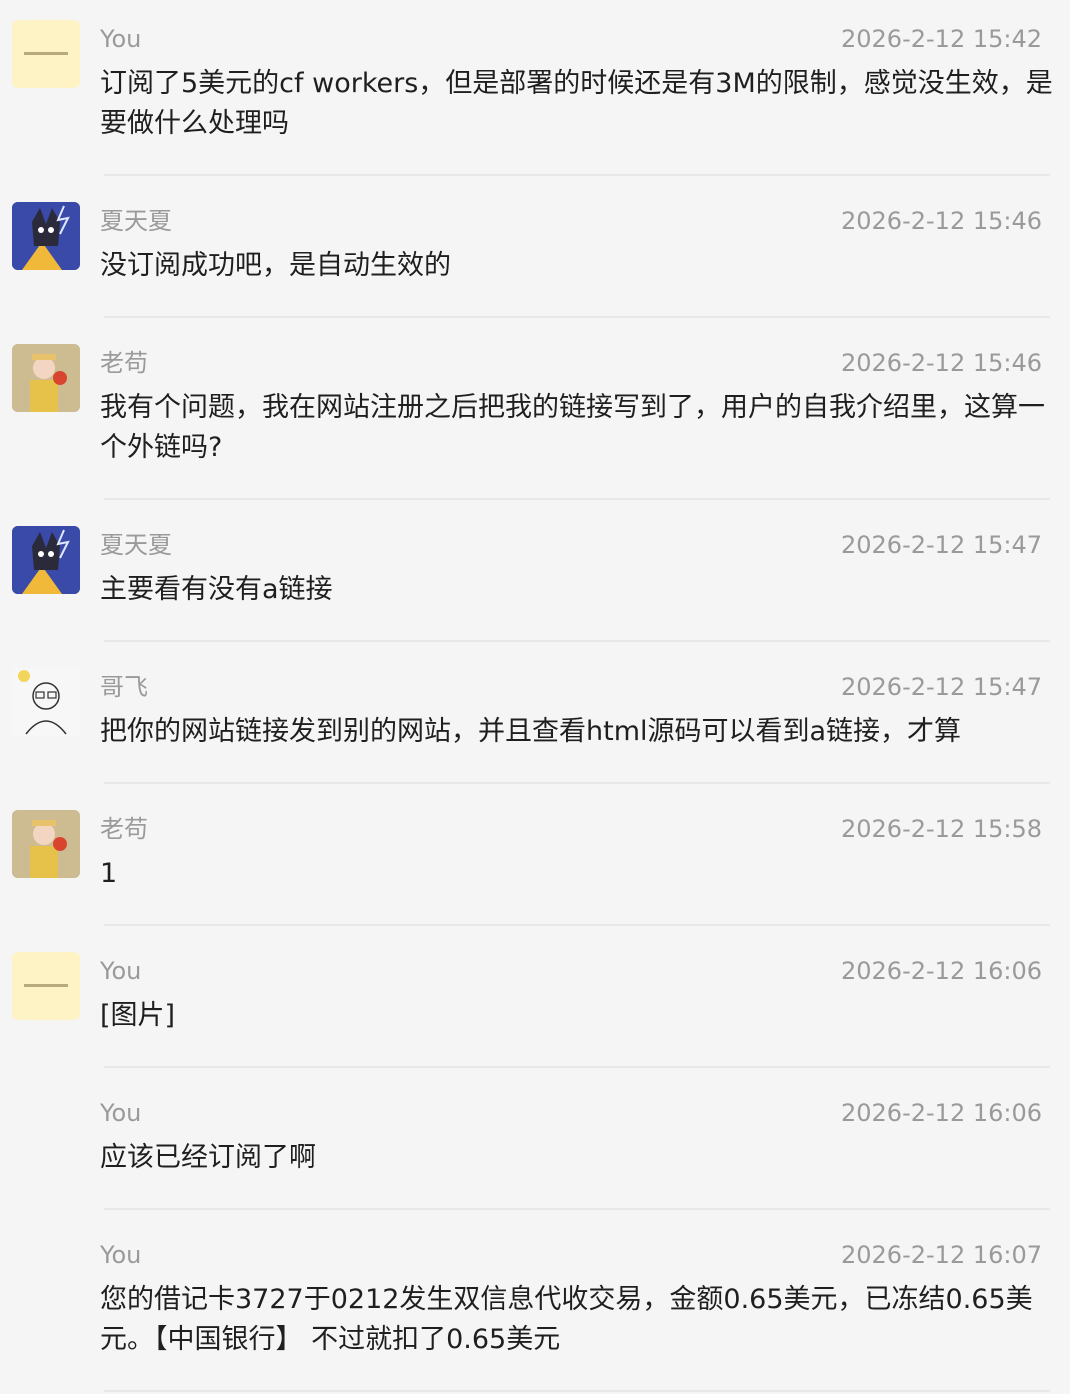 This screenshot has height=1394, width=1070. I want to click on message-text: 没订阅成功吧，是自动生效的, so click(577, 266).